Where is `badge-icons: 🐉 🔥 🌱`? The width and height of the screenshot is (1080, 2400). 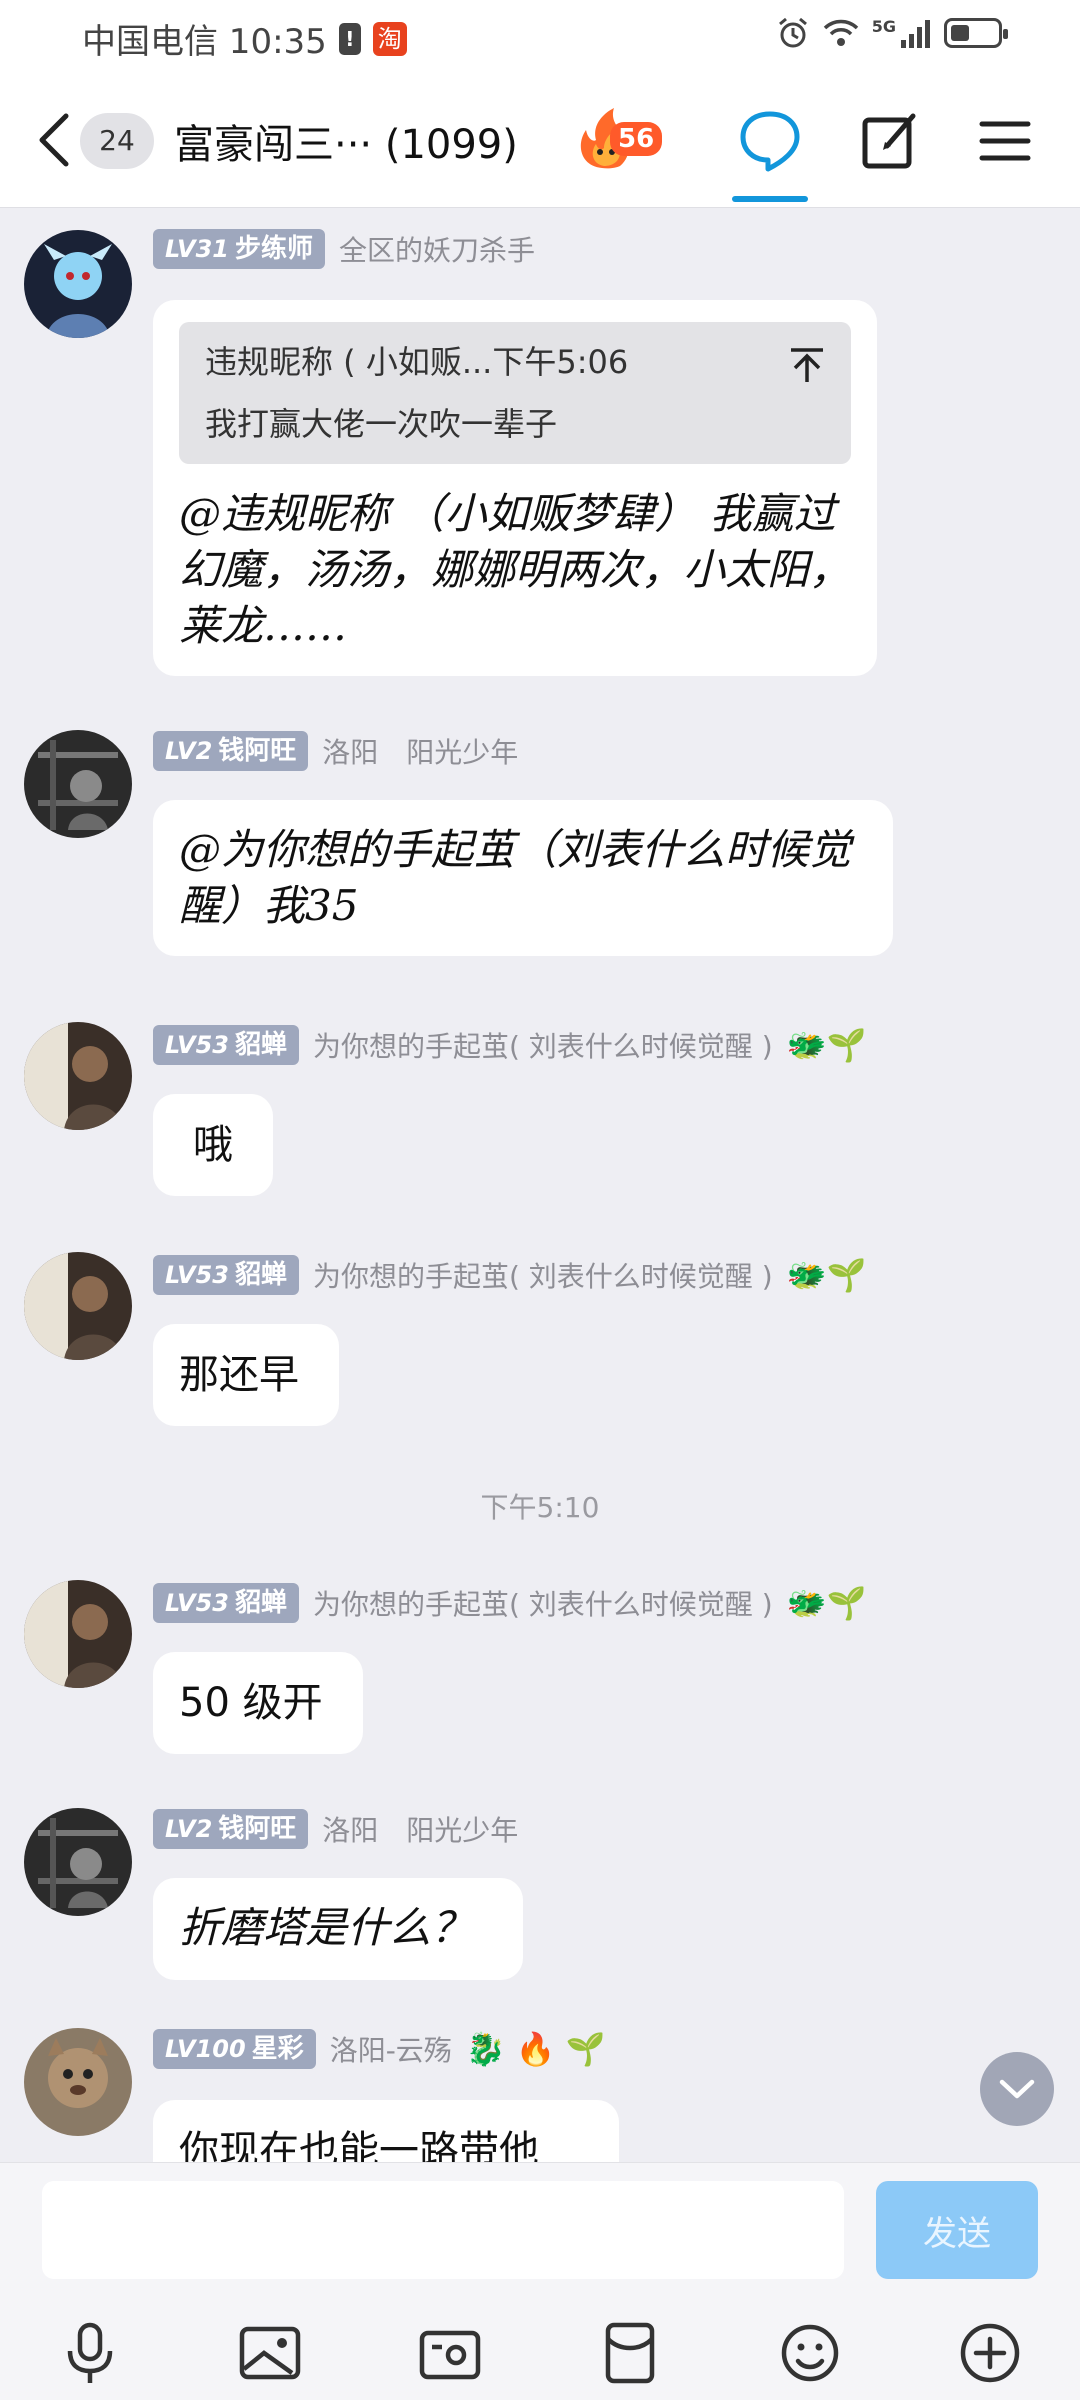 badge-icons: 🐉 🔥 🌱 is located at coordinates (535, 2049).